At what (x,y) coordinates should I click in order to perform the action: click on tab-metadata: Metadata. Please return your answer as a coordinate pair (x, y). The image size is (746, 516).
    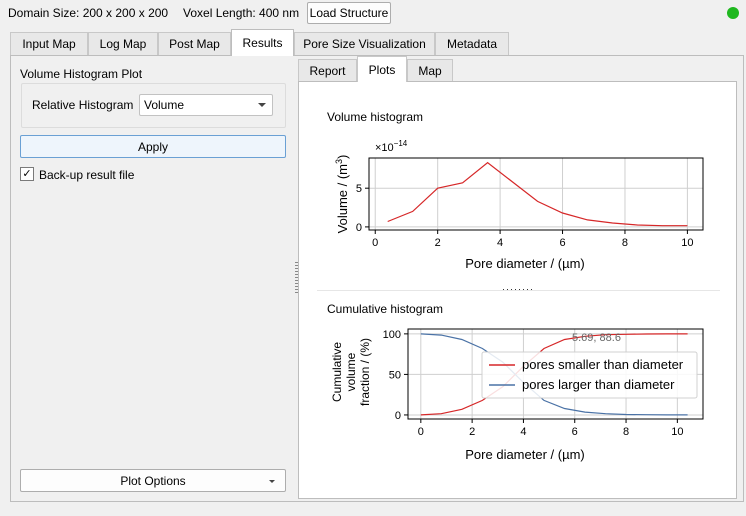
    Looking at the image, I should click on (472, 43).